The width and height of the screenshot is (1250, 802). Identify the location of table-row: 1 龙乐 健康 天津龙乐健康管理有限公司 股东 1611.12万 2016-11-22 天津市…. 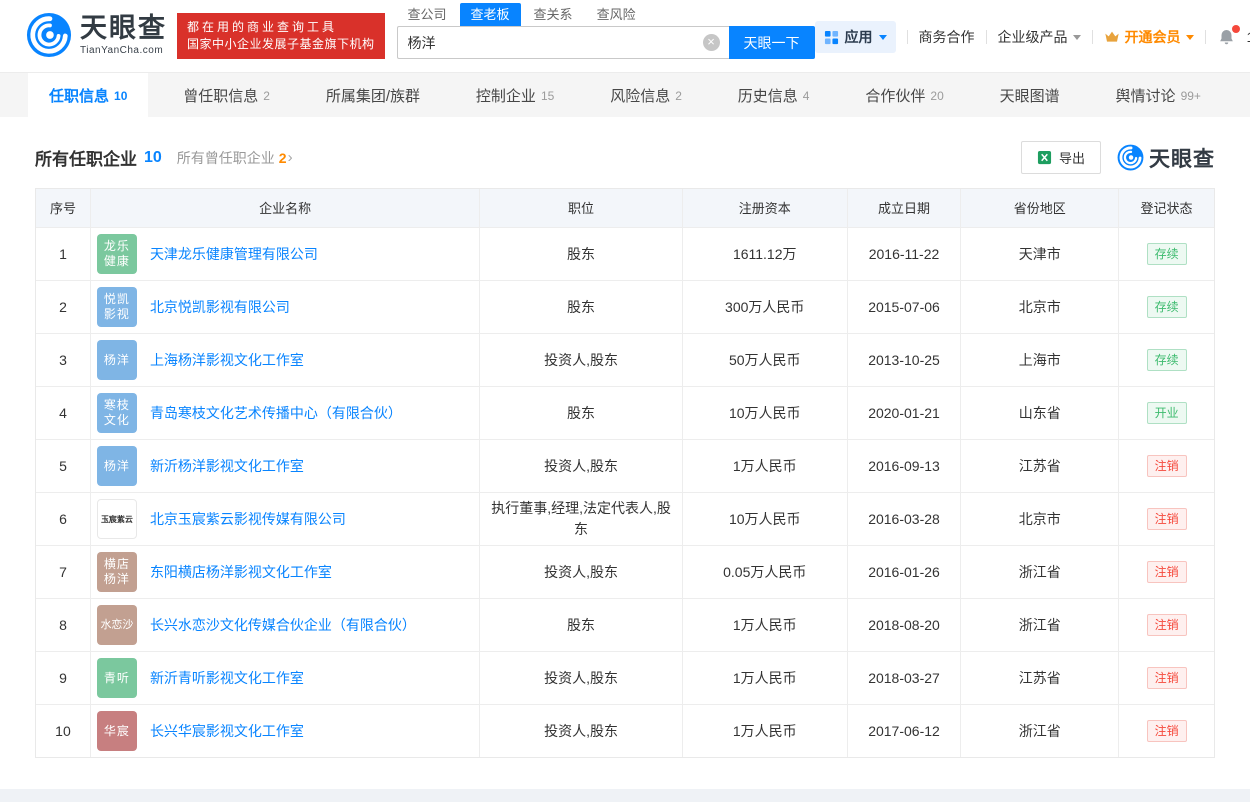
(625, 253).